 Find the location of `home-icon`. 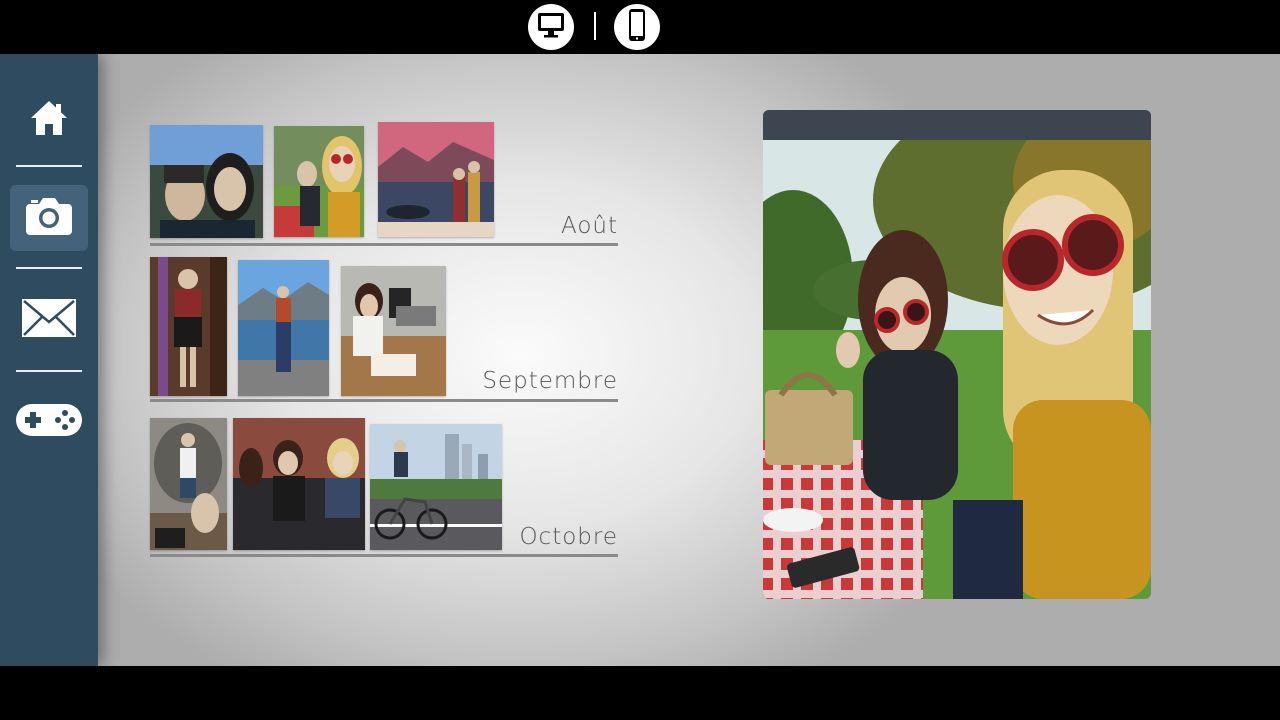

home-icon is located at coordinates (49, 120).